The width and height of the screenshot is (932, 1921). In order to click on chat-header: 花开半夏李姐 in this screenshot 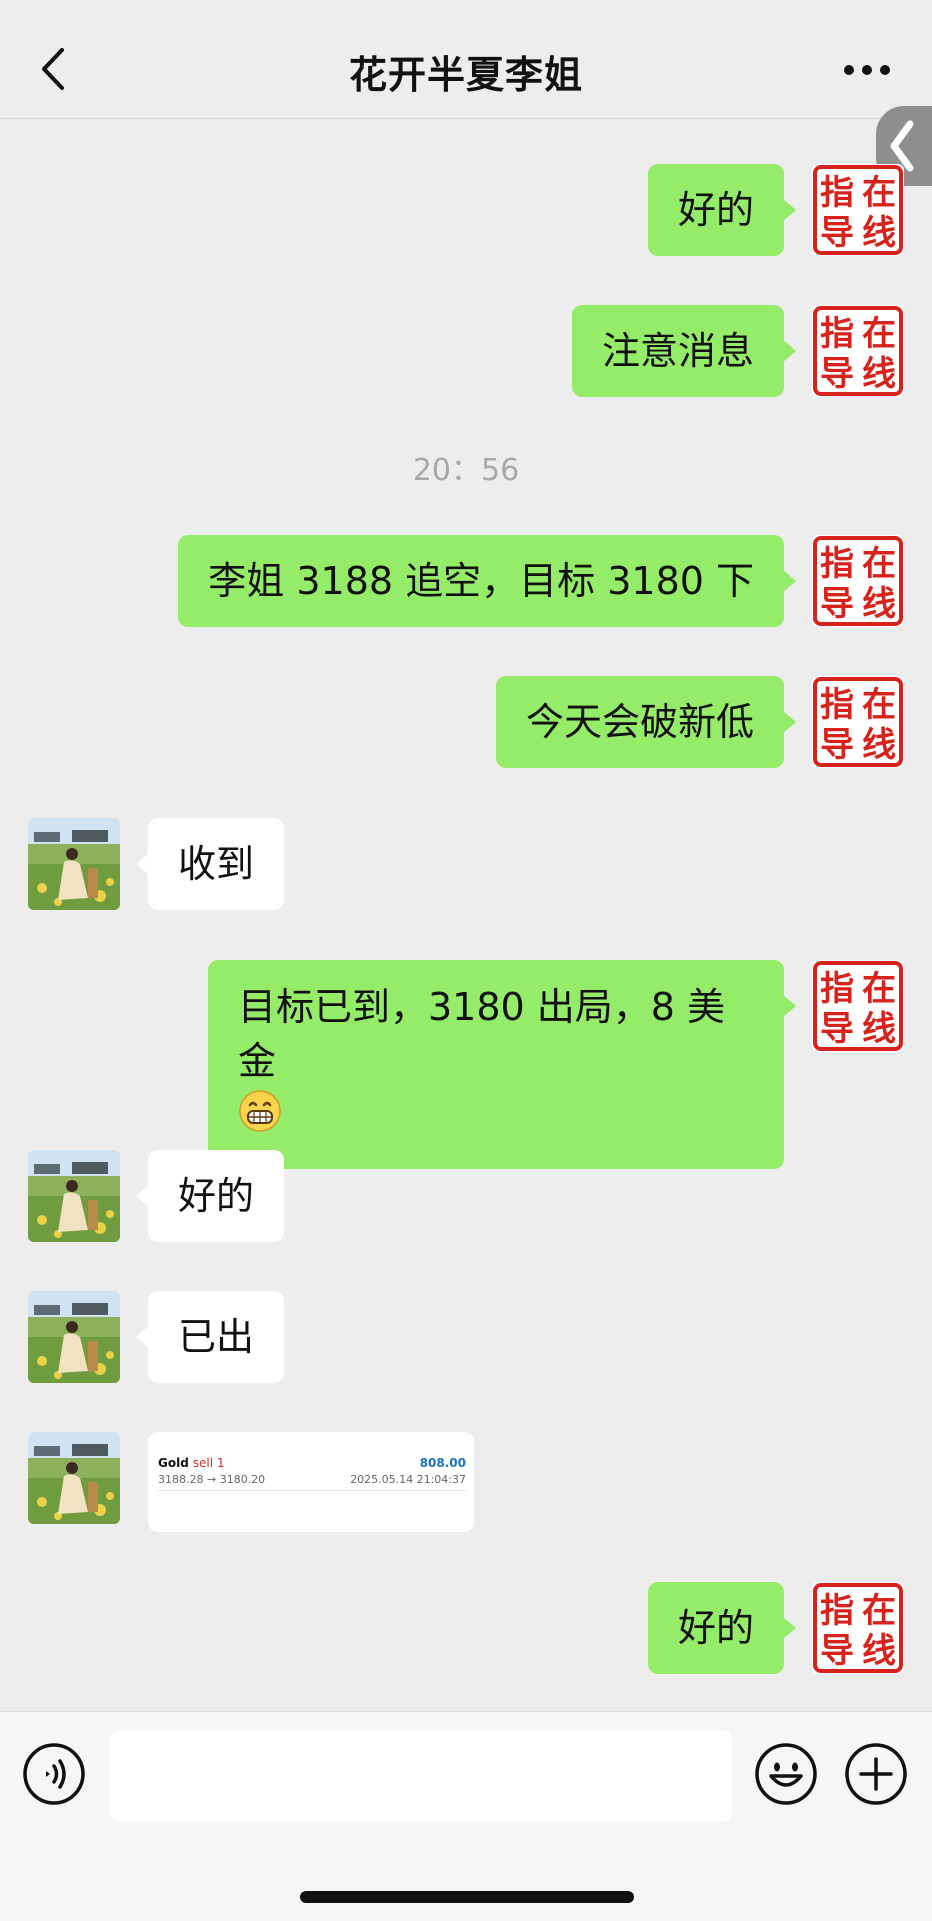, I will do `click(466, 59)`.